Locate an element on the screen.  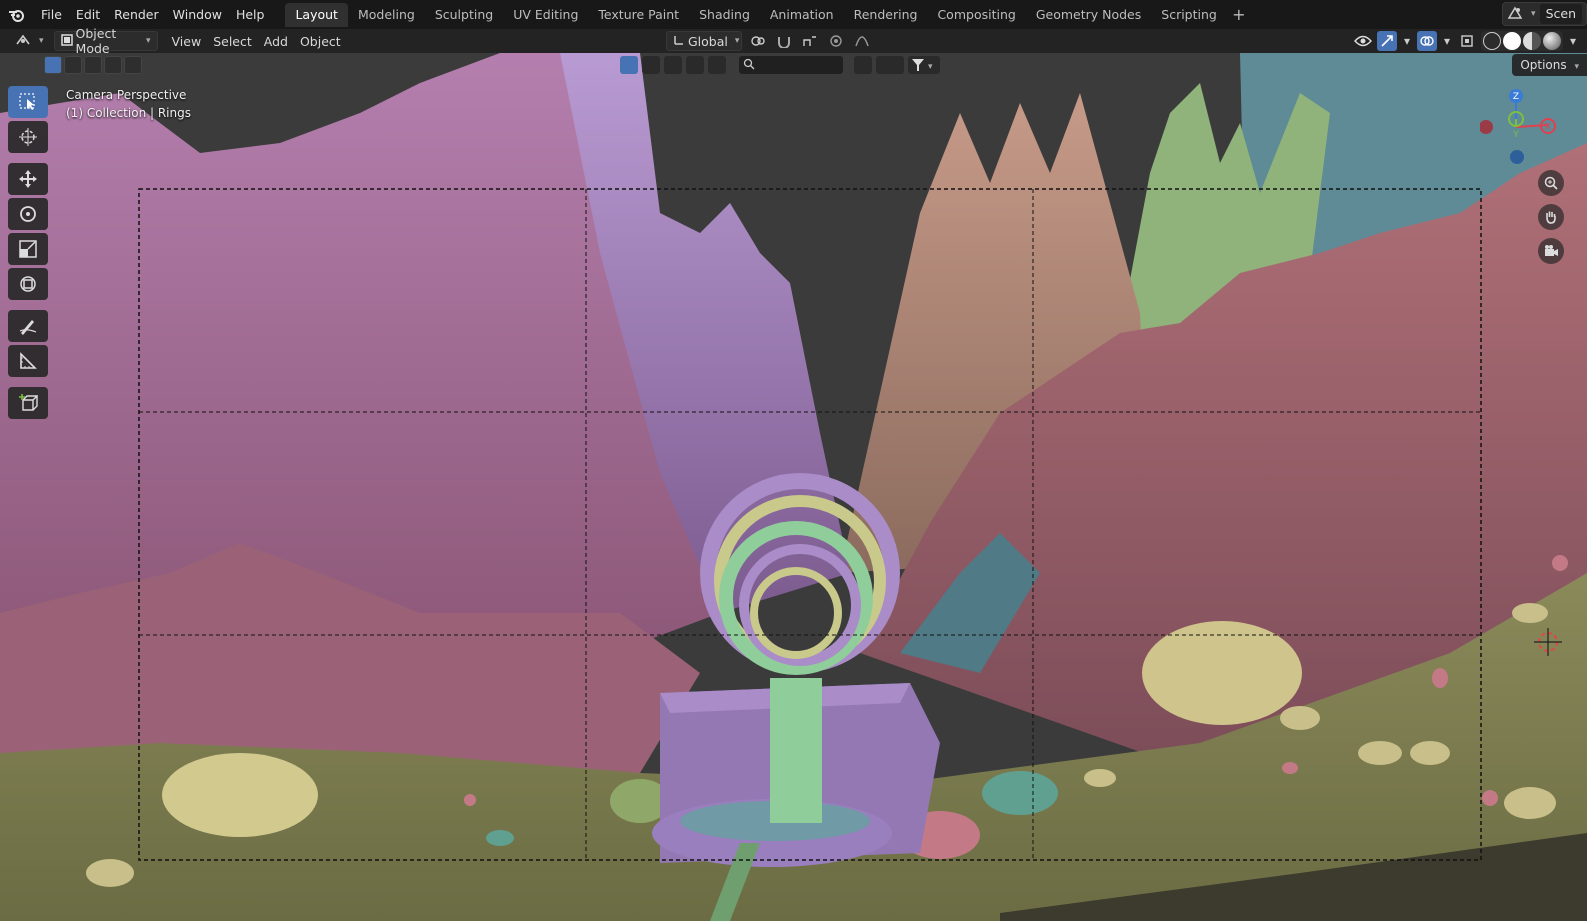
menu-window: Window is located at coordinates (197, 15).